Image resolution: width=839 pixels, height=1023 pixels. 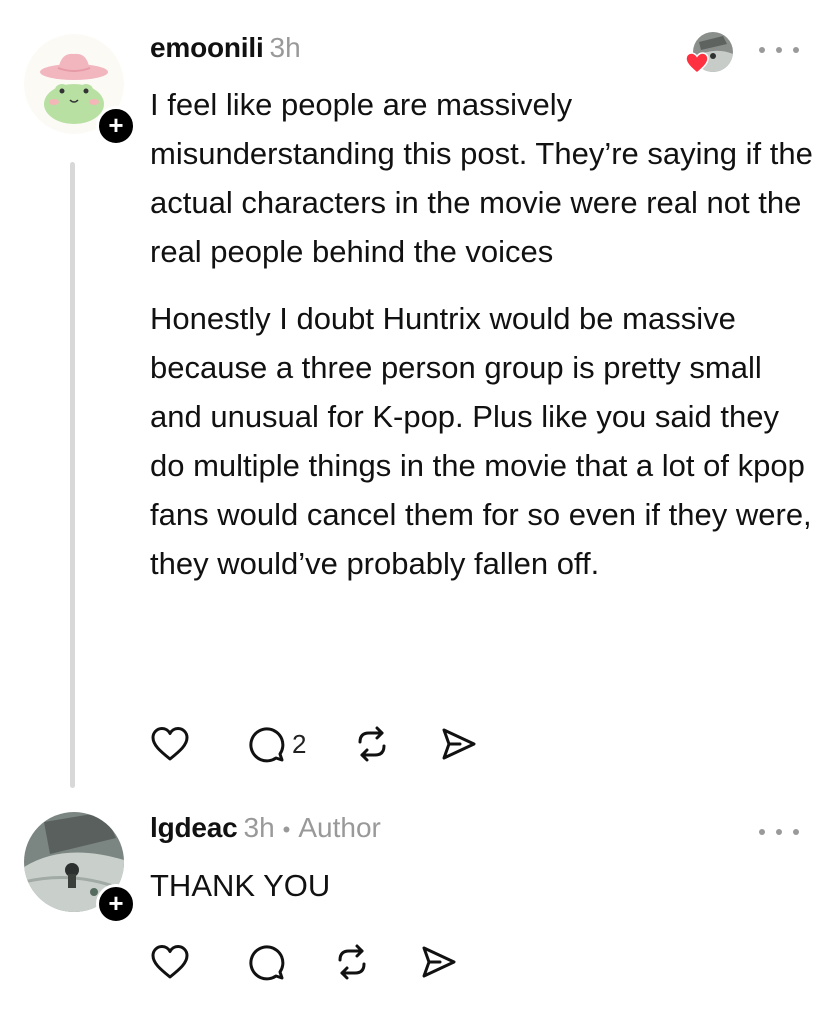 I want to click on comment-header: lgdeac 3h • Author, so click(x=265, y=832).